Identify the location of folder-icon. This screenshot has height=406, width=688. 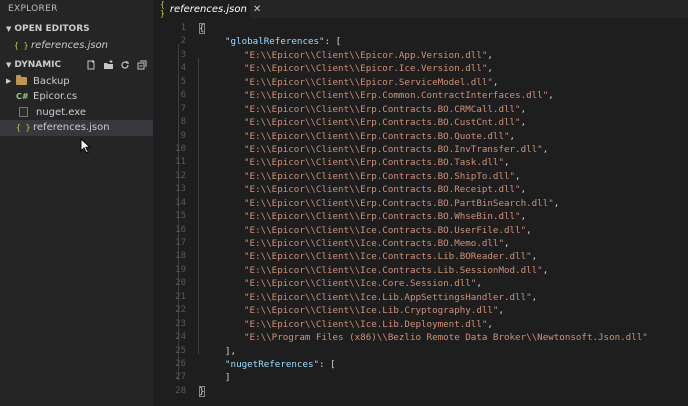
(21, 80).